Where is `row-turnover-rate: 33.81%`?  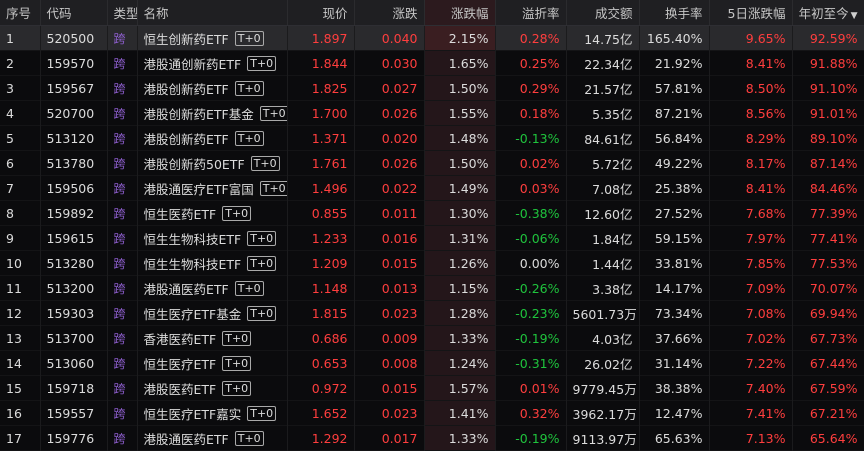 row-turnover-rate: 33.81% is located at coordinates (674, 263).